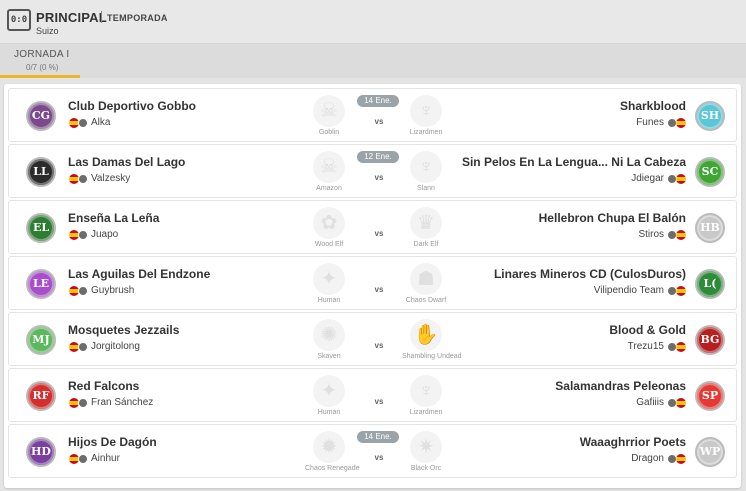 This screenshot has height=491, width=746. What do you see at coordinates (574, 162) in the screenshot?
I see `away-team-name: Sin Pelos En La Lengua... Ni La Cabeza` at bounding box center [574, 162].